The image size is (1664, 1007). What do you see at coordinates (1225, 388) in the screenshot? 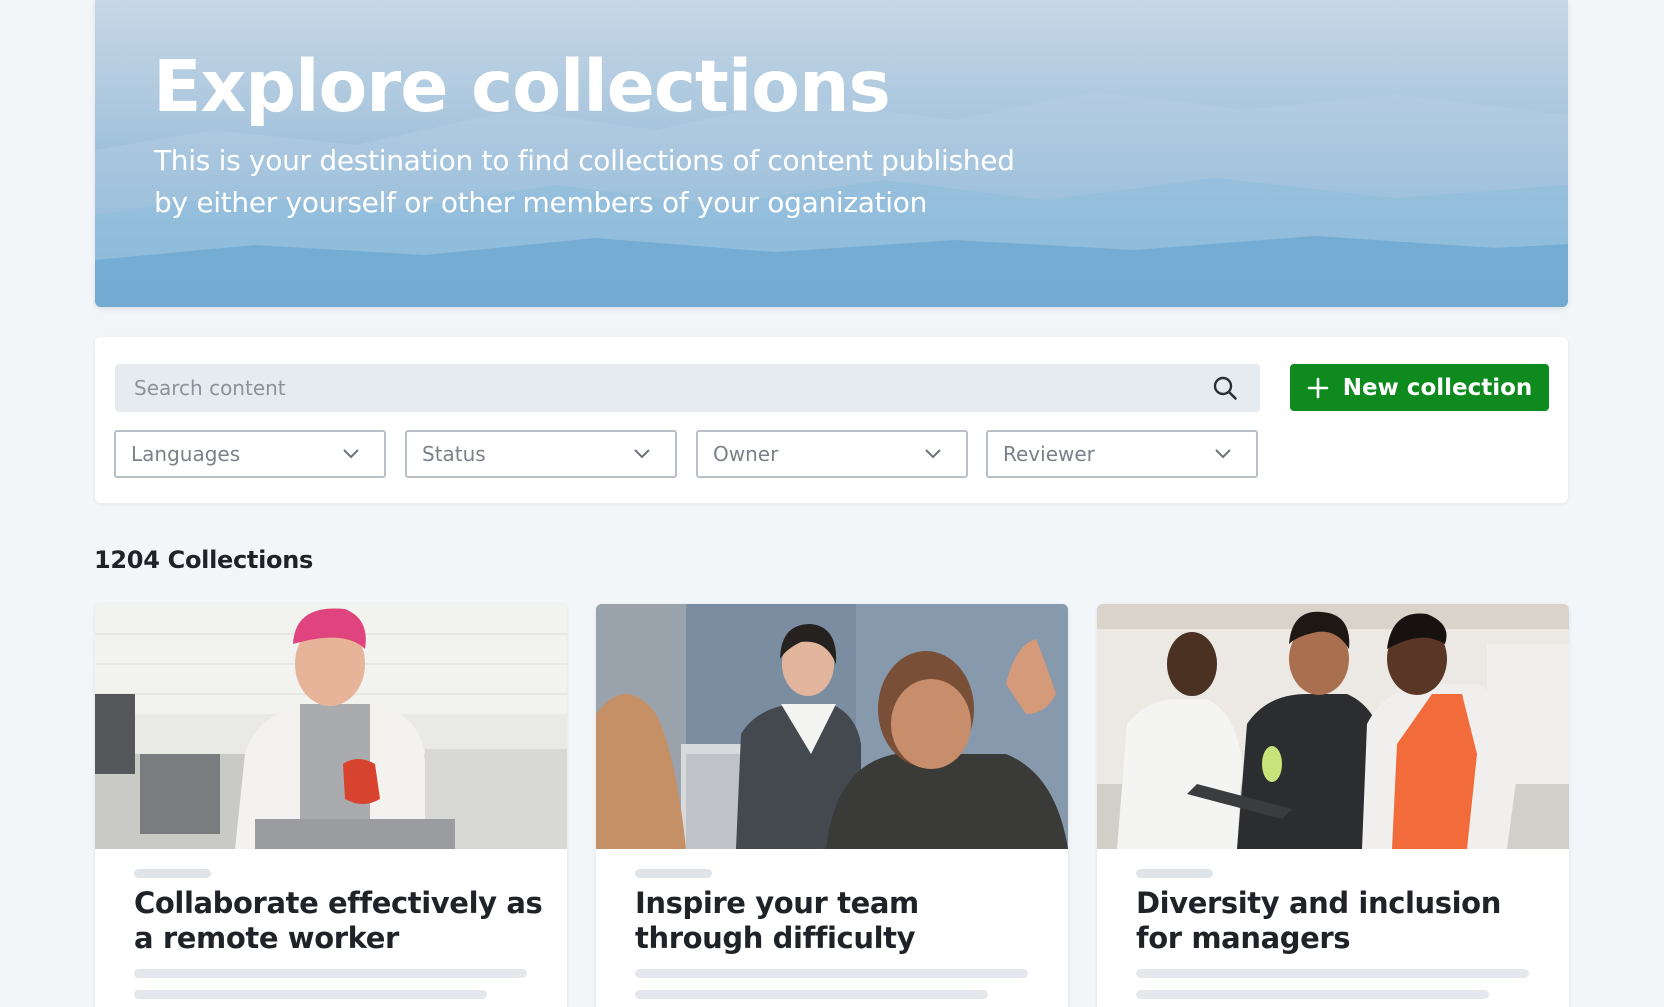
I see `search-icon` at bounding box center [1225, 388].